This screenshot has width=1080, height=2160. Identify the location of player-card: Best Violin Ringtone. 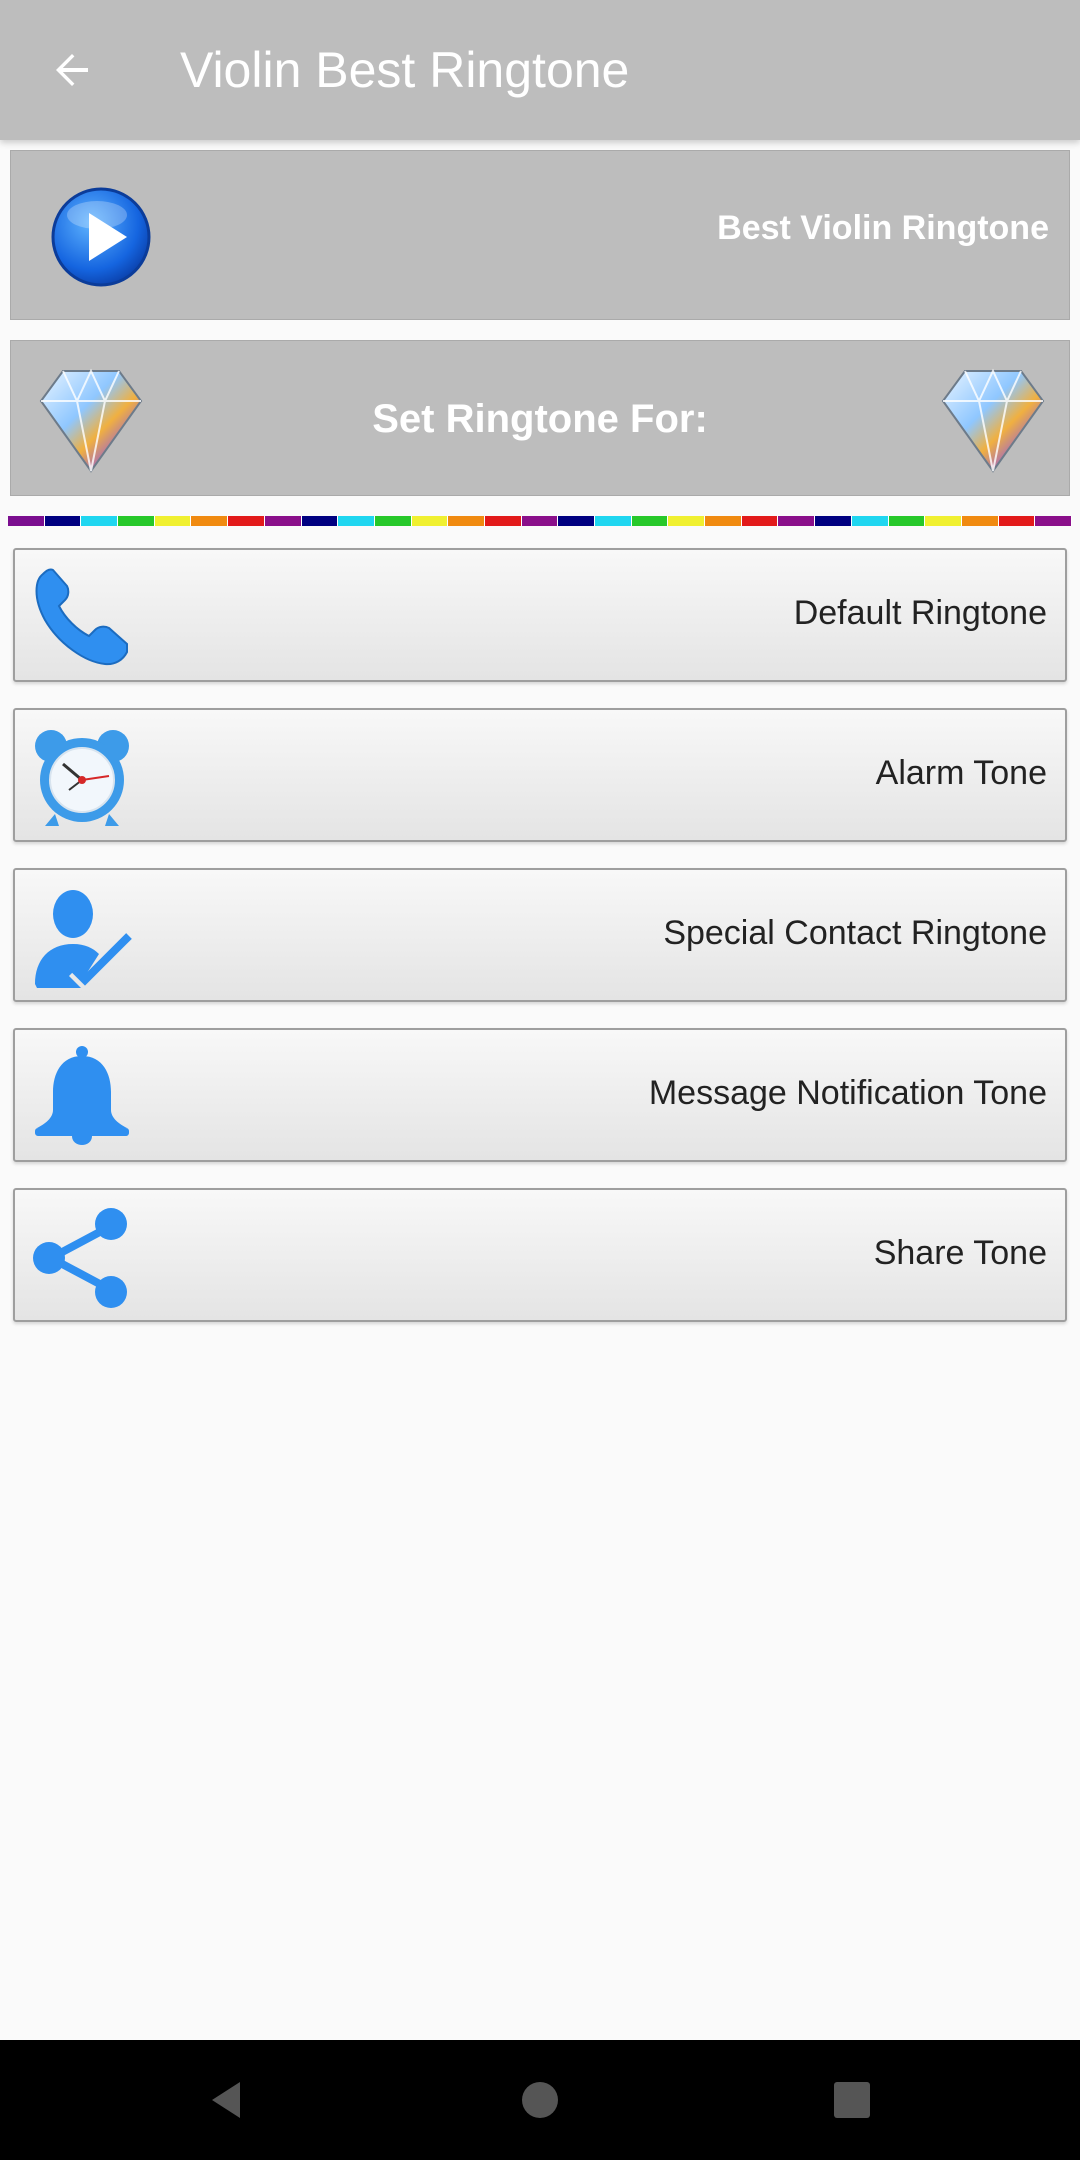
(540, 235).